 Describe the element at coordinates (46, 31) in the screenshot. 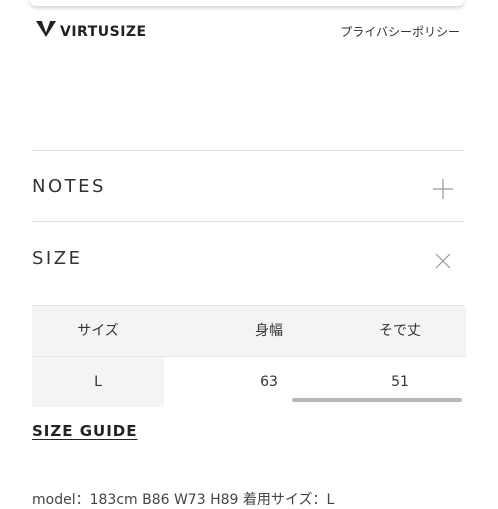

I see `virtusize-logo-icon` at that location.